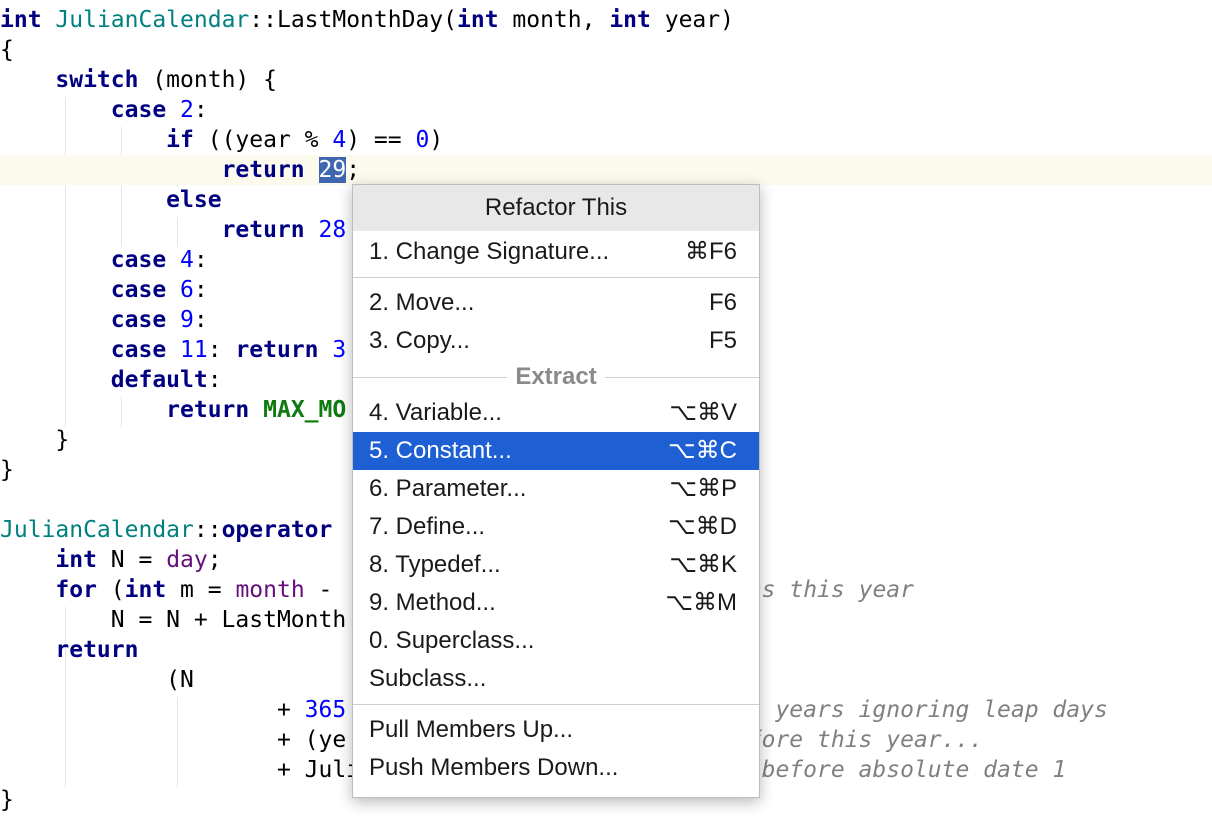  Describe the element at coordinates (606, 110) in the screenshot. I see `code-line: case 2:` at that location.